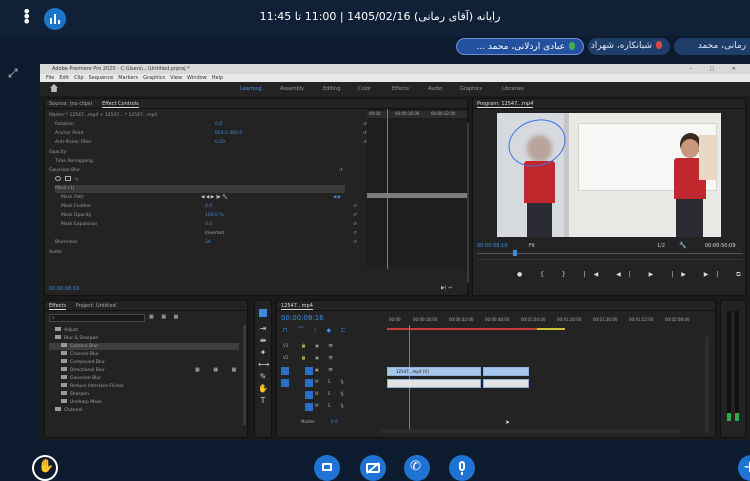  I want to click on property-row: Mask Path ◀ ◀ ▶ |▶ 🔧 ◀ ▶, so click(216, 198).